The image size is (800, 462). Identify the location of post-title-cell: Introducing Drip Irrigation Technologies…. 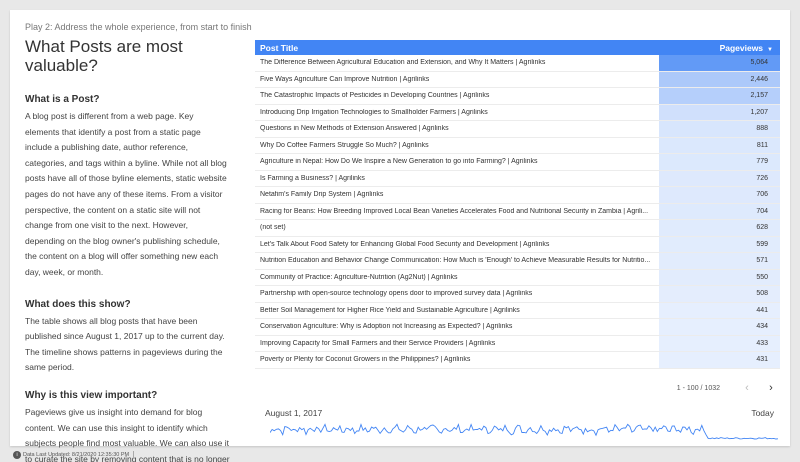
(374, 112).